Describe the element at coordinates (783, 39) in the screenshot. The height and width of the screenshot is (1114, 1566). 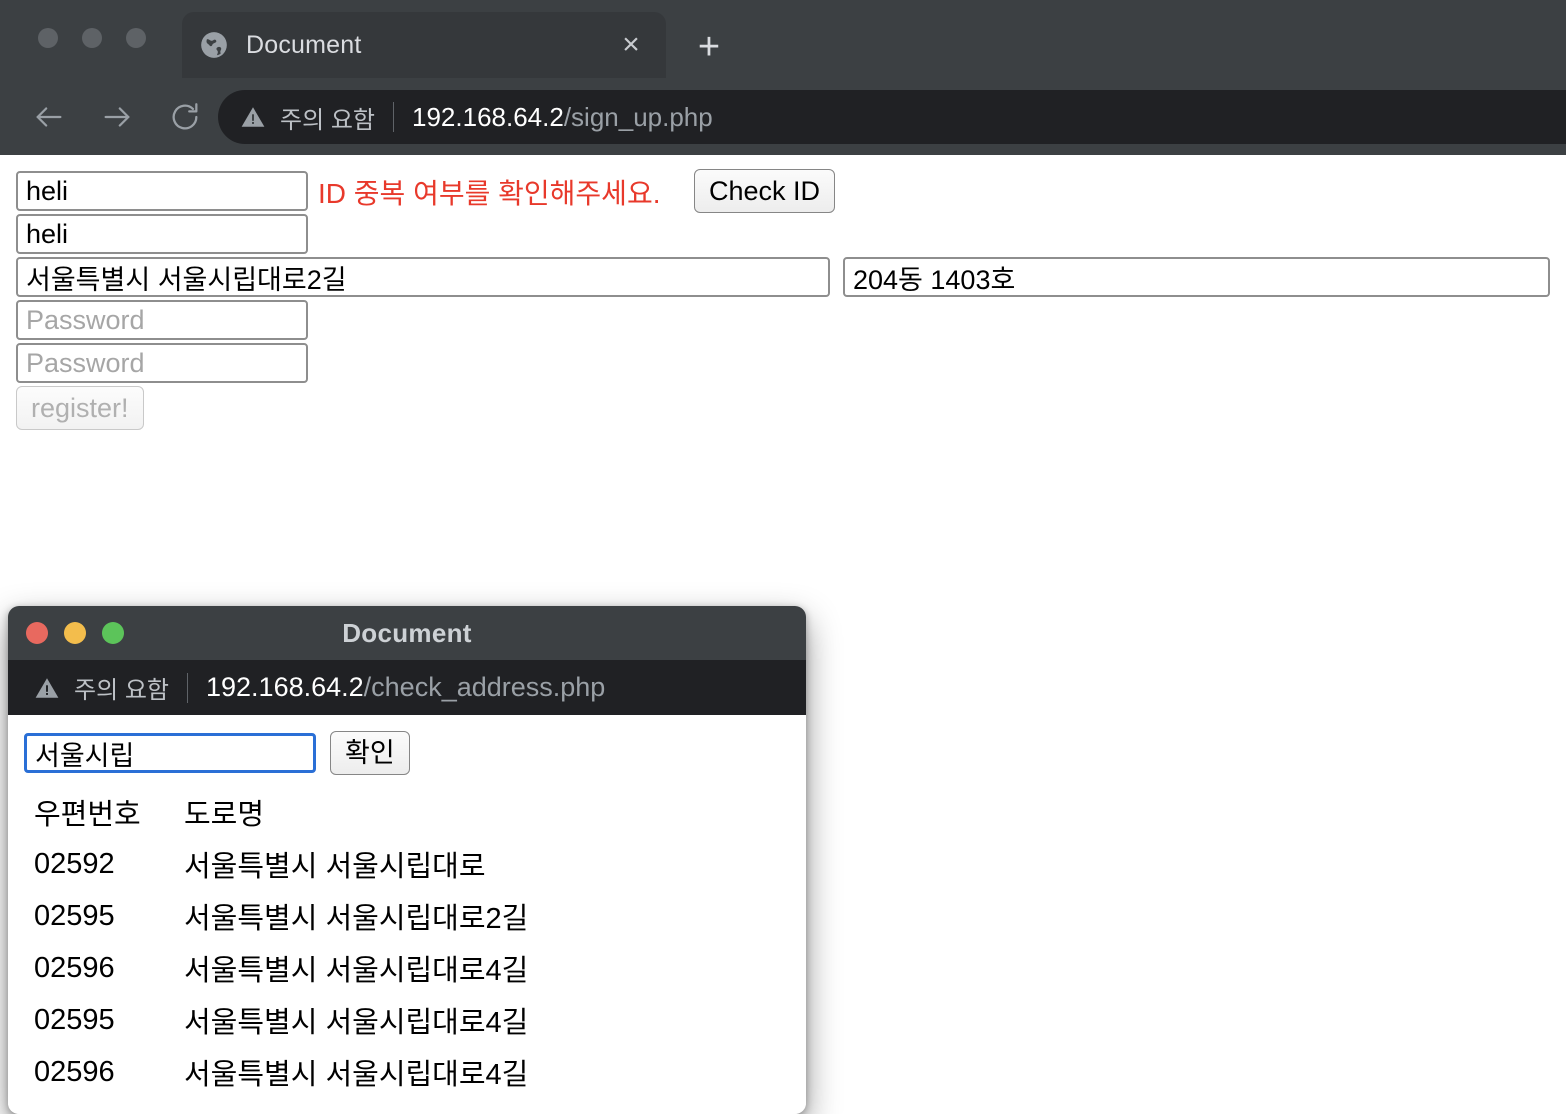
I see `tab-strip: Document × +` at that location.